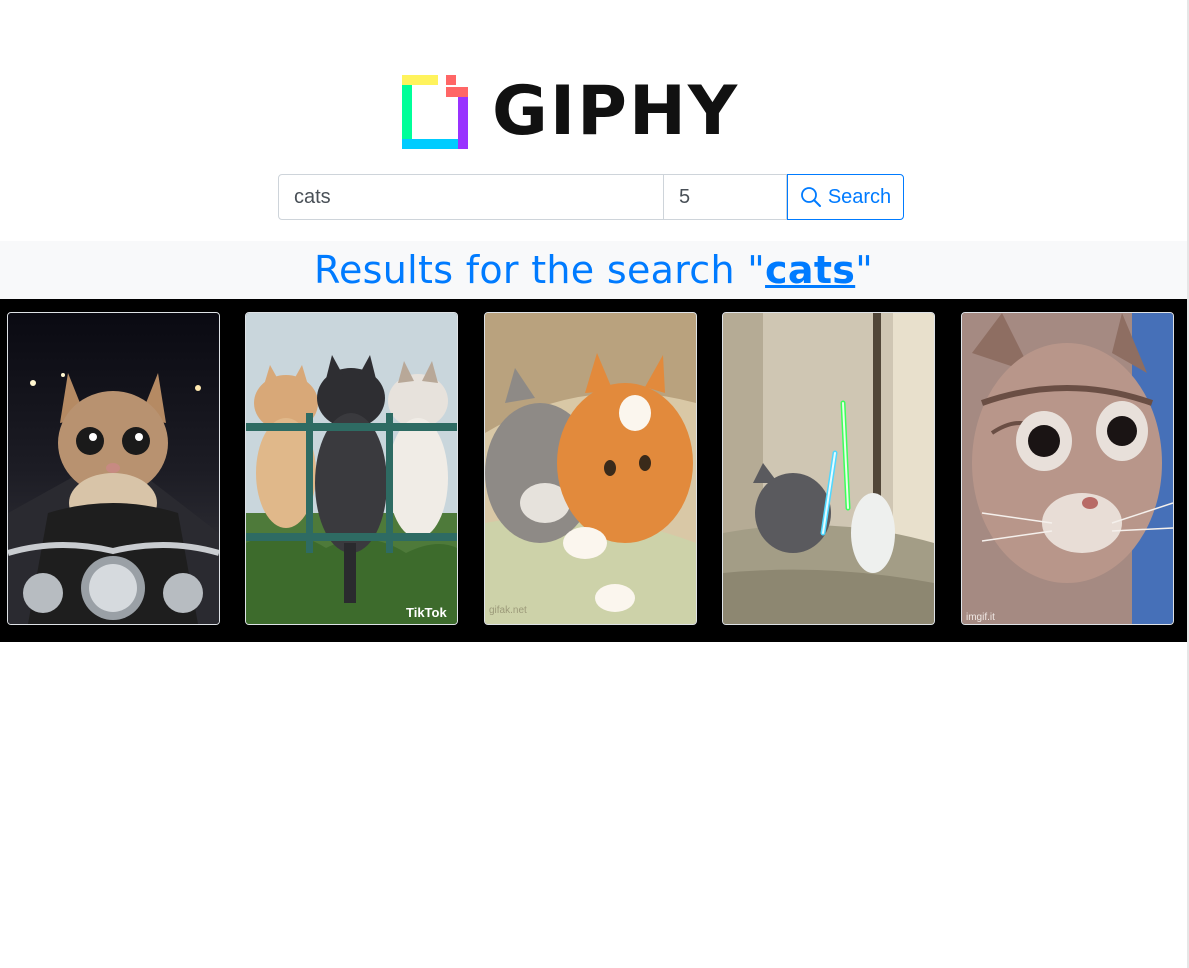 The width and height of the screenshot is (1189, 968). What do you see at coordinates (980, 617) in the screenshot?
I see `gif-cat-surprised-watermark: imgif.it` at bounding box center [980, 617].